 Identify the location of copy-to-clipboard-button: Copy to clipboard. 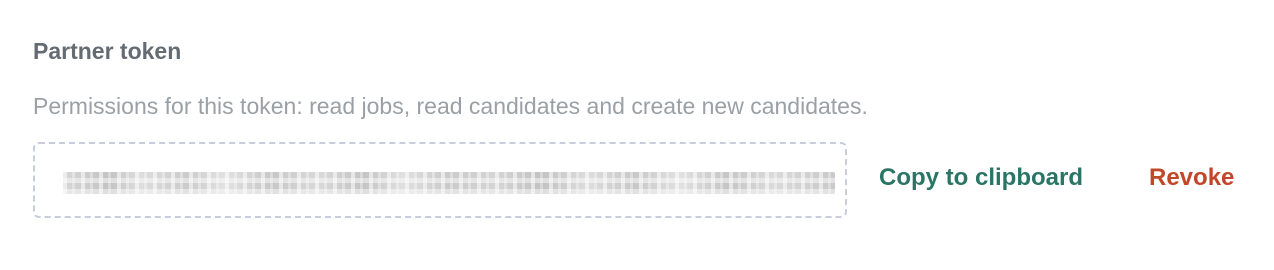
(981, 178).